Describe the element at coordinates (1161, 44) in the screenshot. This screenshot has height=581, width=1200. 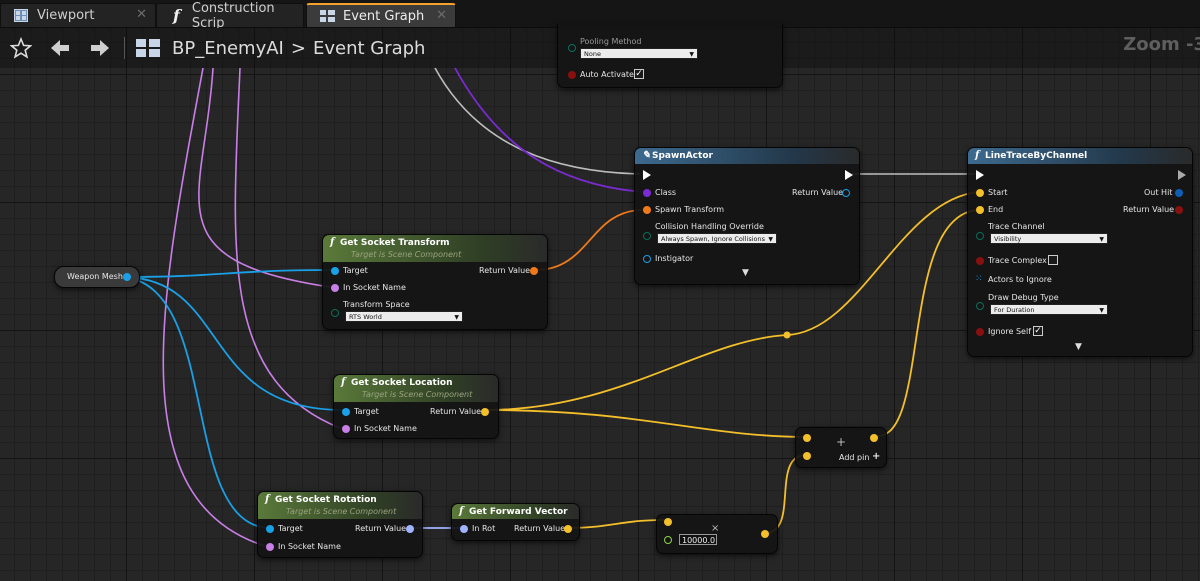
I see `zoom-indicator: Zoom -3` at that location.